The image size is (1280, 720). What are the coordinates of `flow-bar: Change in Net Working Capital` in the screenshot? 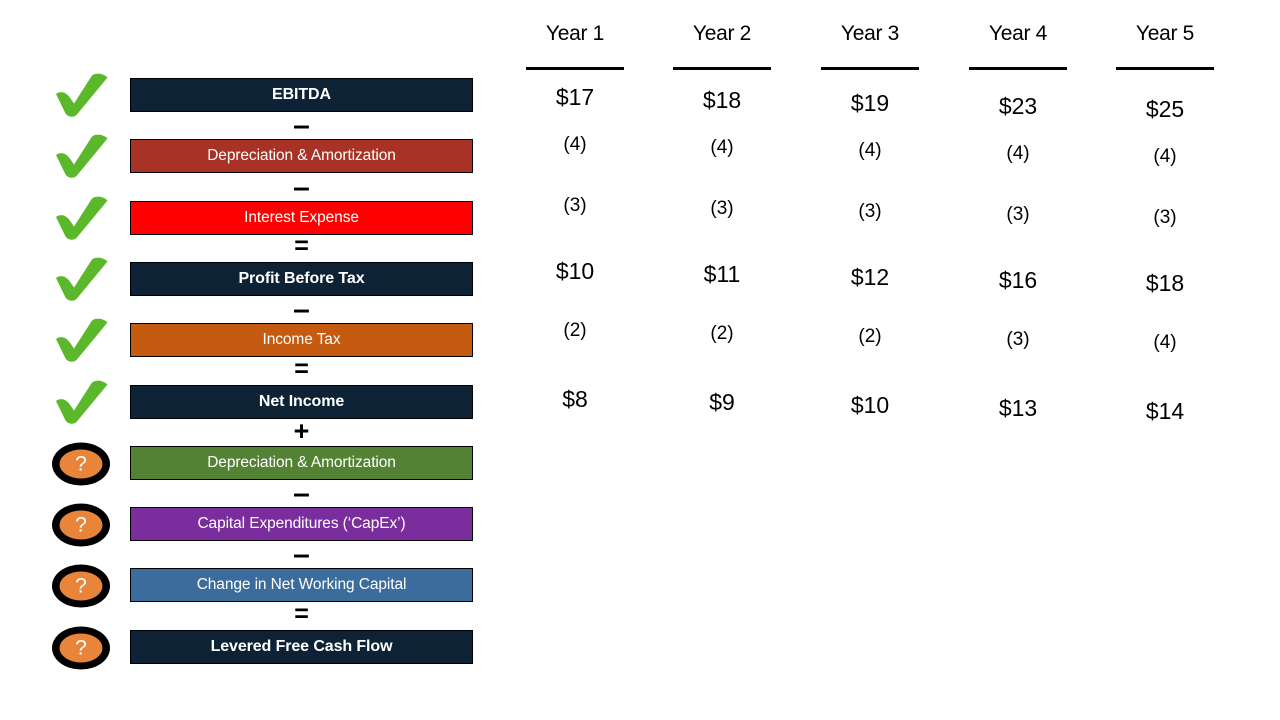 It's located at (301, 585).